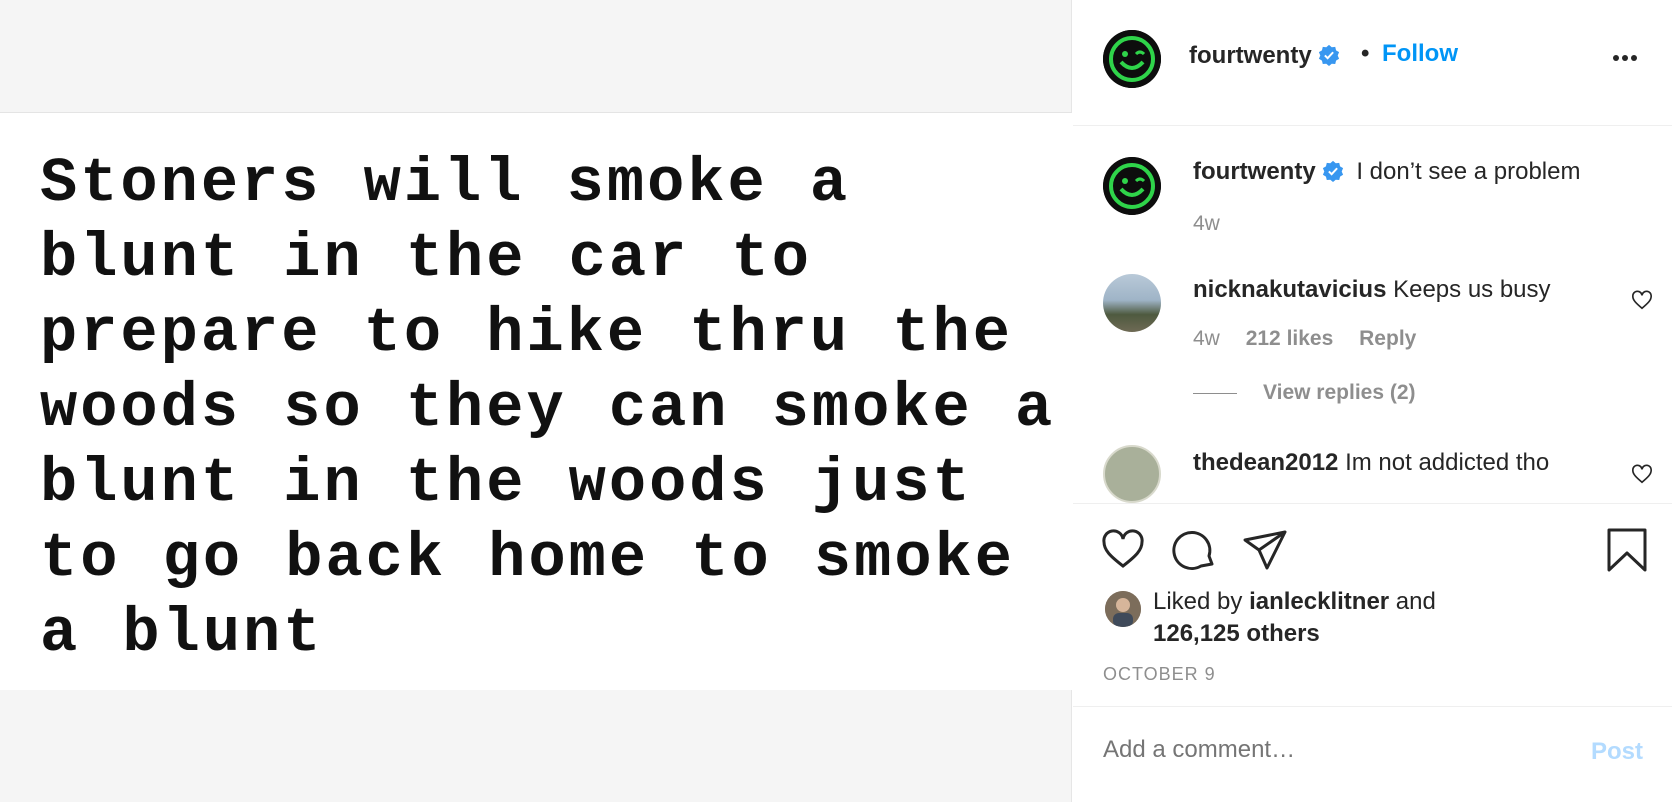 The height and width of the screenshot is (802, 1672). I want to click on liker-photo, so click(1123, 609).